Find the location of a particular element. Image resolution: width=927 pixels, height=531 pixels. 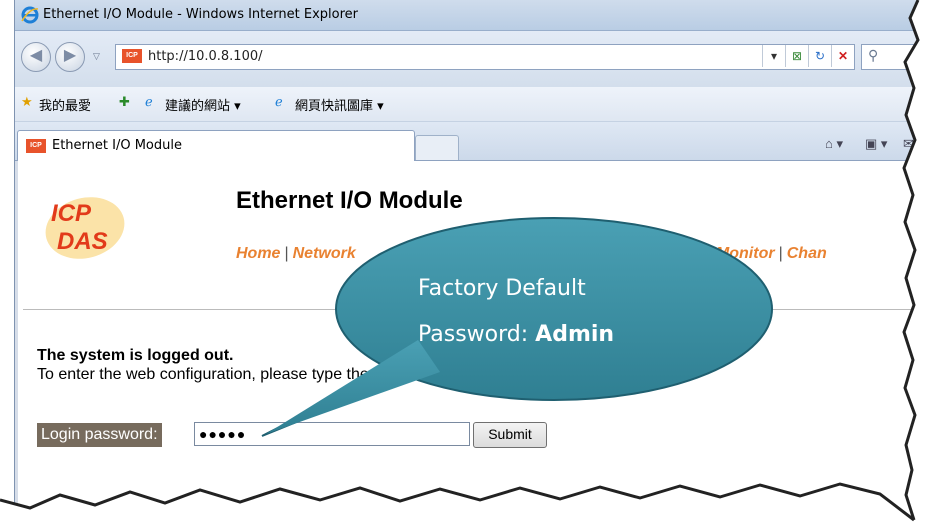

address-toolbar: ◀ ▶ ▽ ICP http://10.0.8.100/ ▾ ⊠ ↻ ✕ ⚲ is located at coordinates (471, 59).